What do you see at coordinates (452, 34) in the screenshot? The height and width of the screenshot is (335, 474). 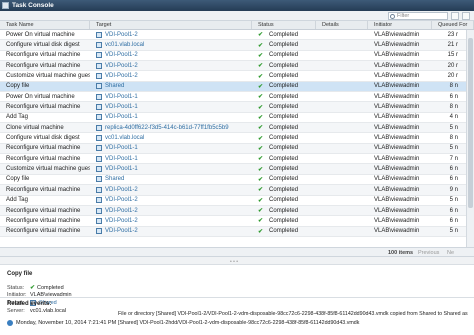 I see `task-queued-for: 23 r` at bounding box center [452, 34].